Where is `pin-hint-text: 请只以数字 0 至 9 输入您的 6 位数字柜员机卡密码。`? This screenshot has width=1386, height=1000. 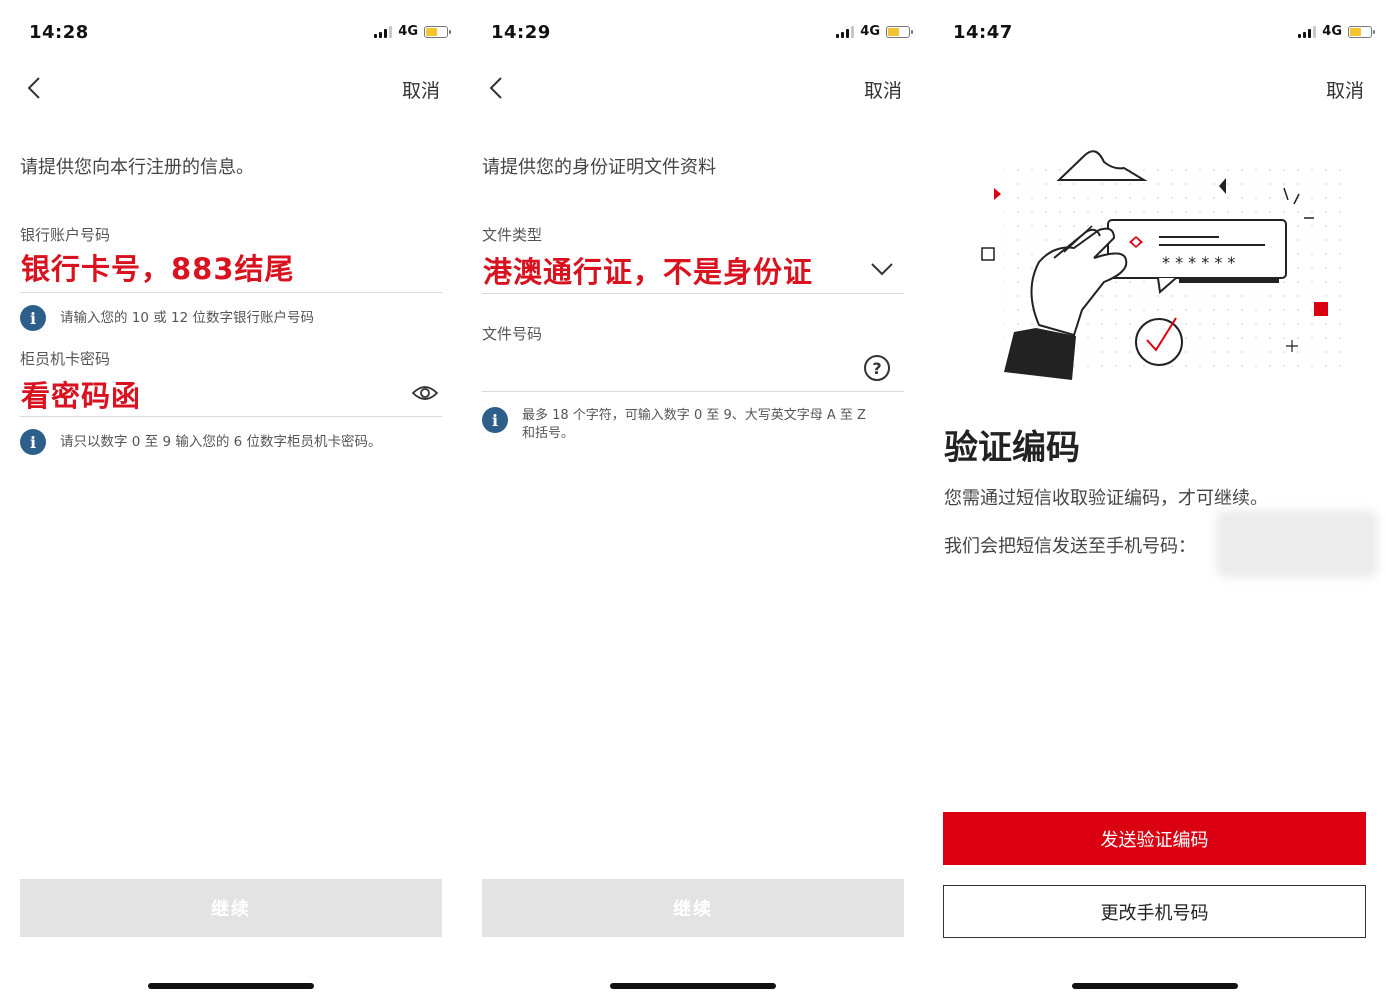 pin-hint-text: 请只以数字 0 至 9 输入您的 6 位数字柜员机卡密码。 is located at coordinates (221, 442).